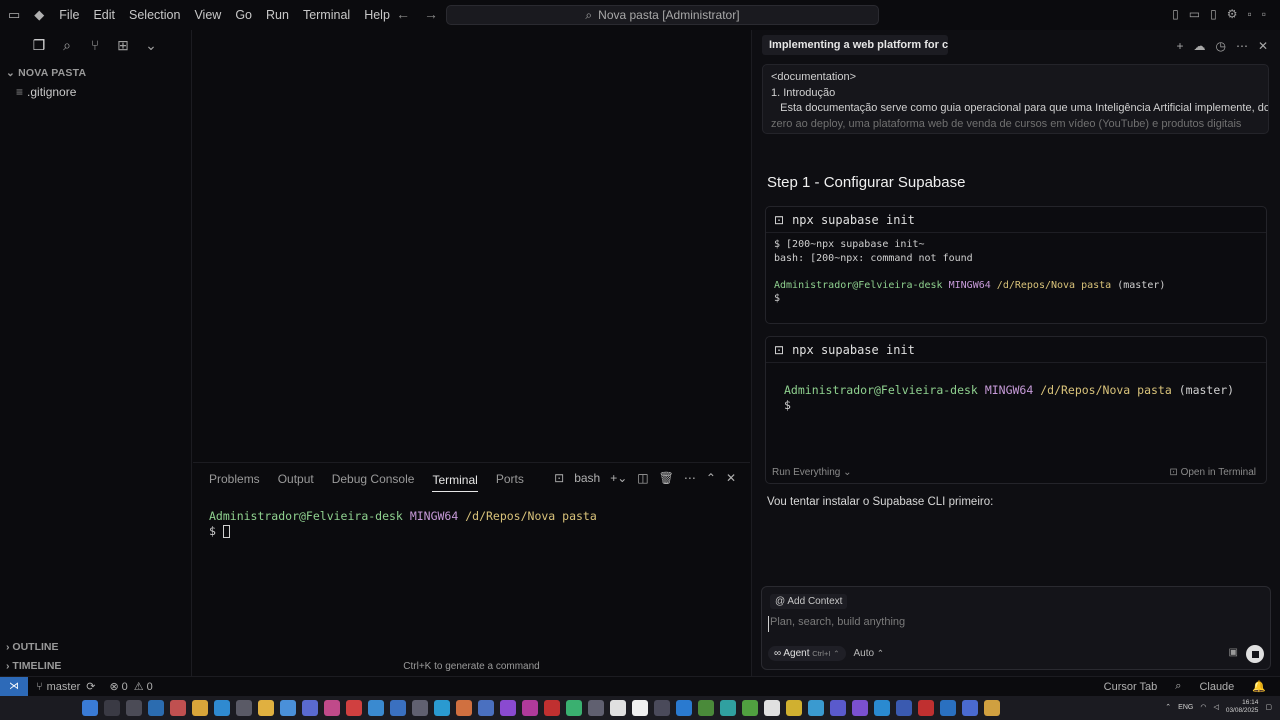 The image size is (1280, 720). What do you see at coordinates (277, 15) in the screenshot?
I see `menu-run: Run` at bounding box center [277, 15].